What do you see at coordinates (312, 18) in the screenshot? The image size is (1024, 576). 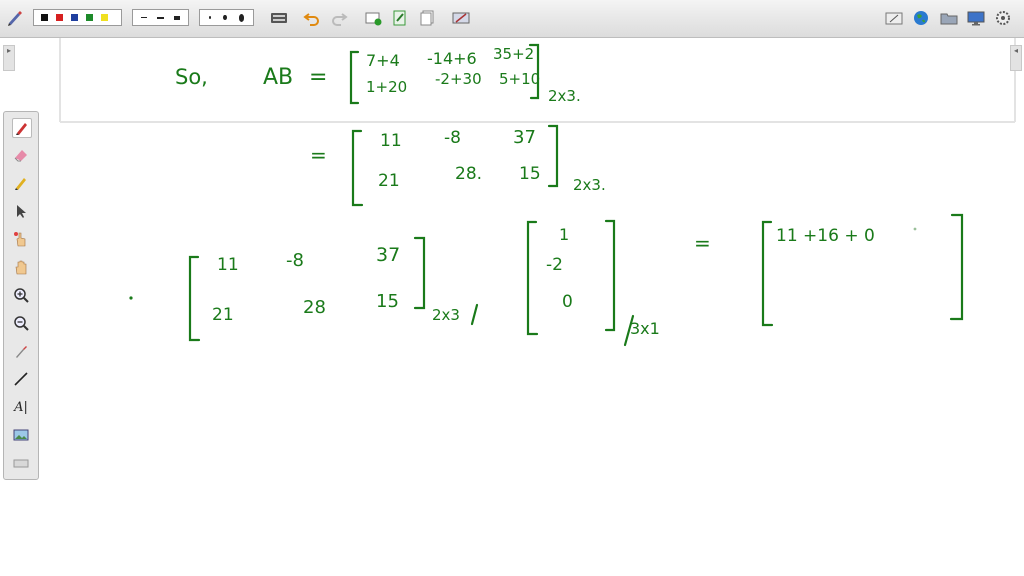 I see `undo-icon` at bounding box center [312, 18].